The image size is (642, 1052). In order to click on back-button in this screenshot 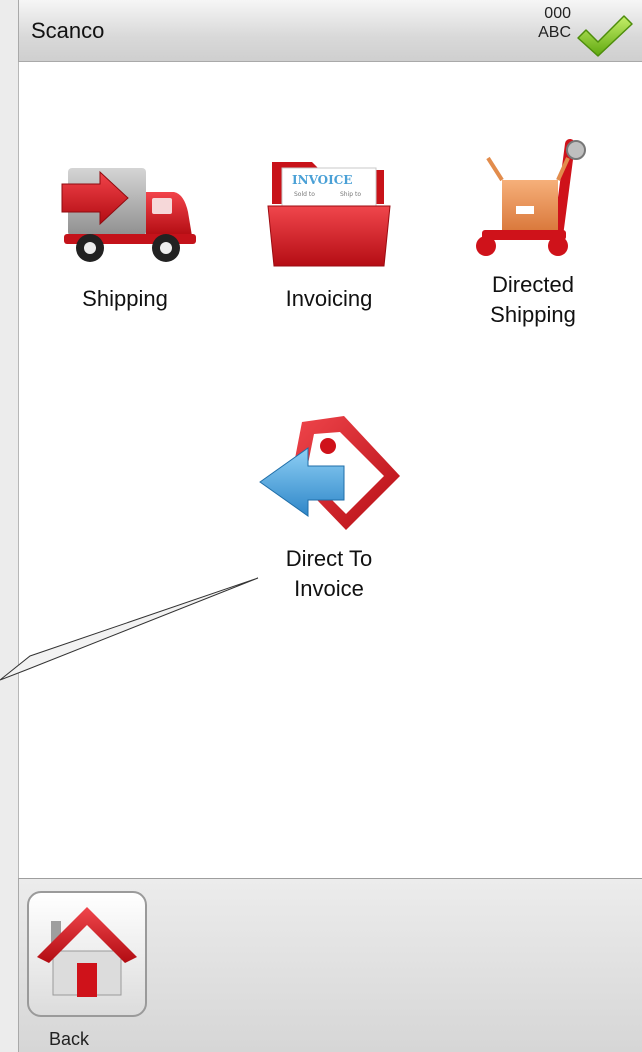, I will do `click(87, 954)`.